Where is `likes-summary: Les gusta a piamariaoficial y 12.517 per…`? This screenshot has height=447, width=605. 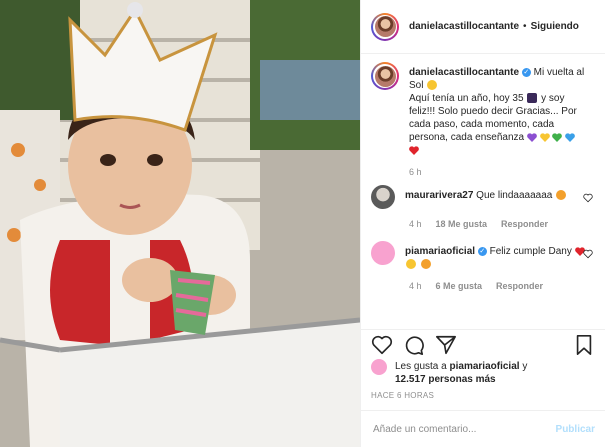 likes-summary: Les gusta a piamariaoficial y 12.517 per… is located at coordinates (485, 372).